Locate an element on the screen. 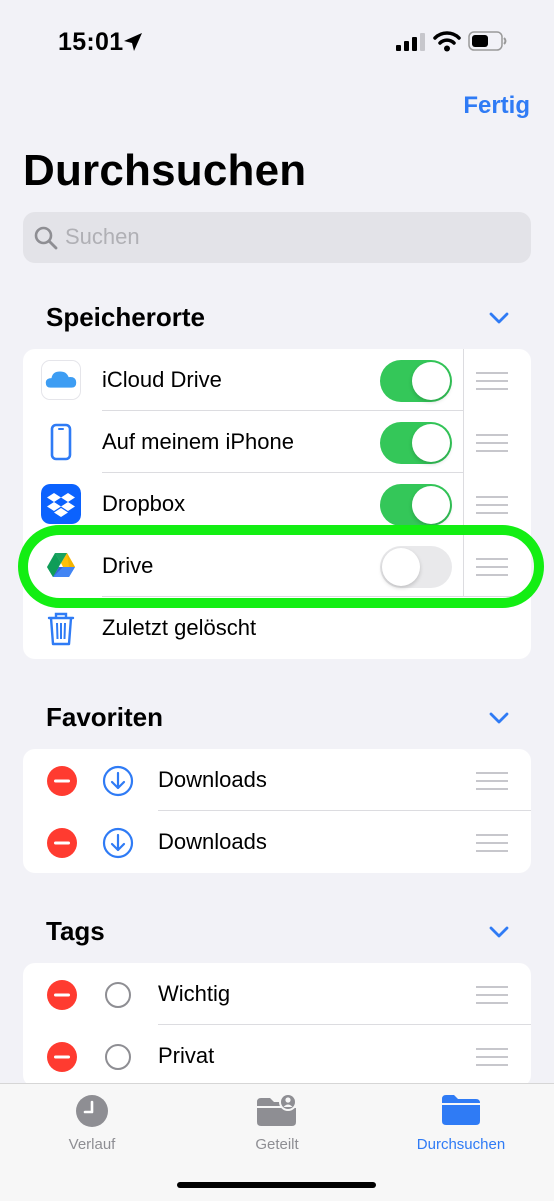 The width and height of the screenshot is (554, 1201). tag-label: Privat is located at coordinates (186, 1055).